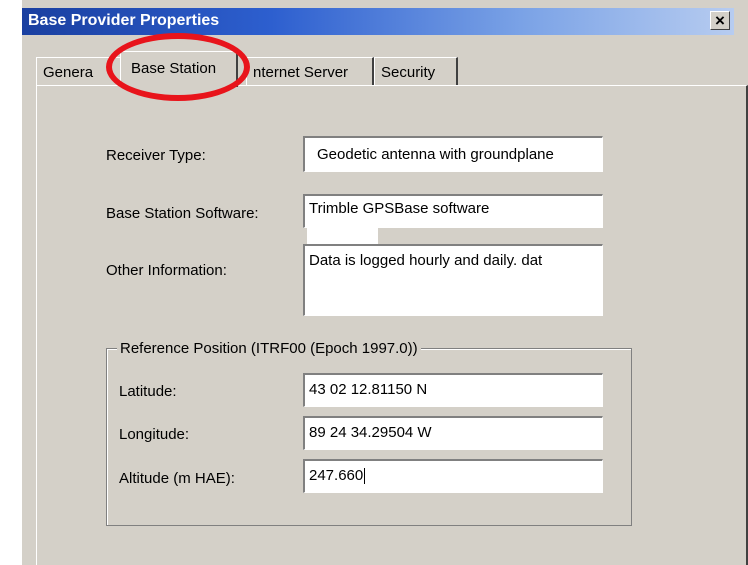 Image resolution: width=748 pixels, height=565 pixels. I want to click on altitude-field: 247.660, so click(453, 476).